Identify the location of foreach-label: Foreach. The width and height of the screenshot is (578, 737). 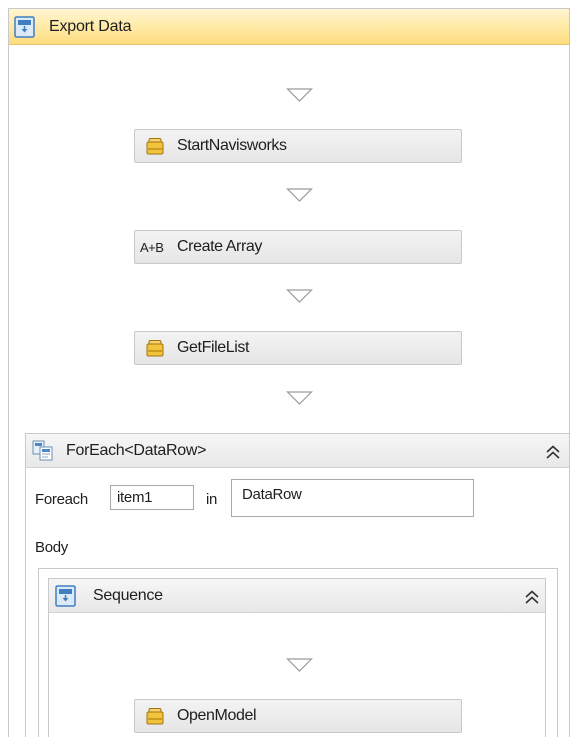
(61, 499).